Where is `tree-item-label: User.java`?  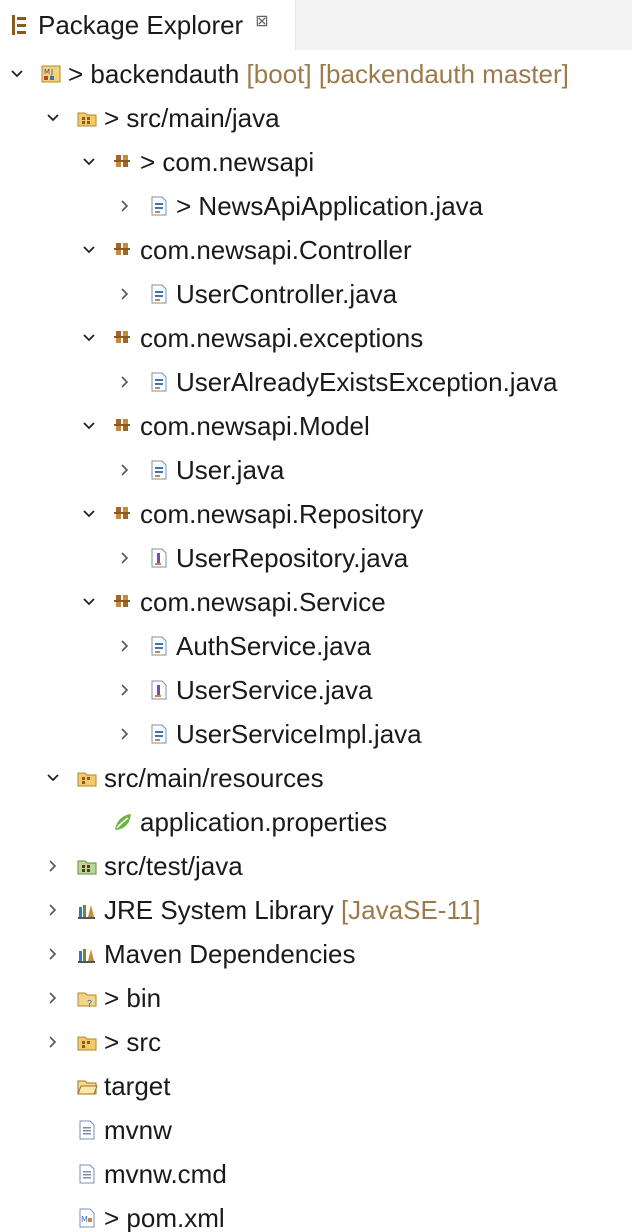 tree-item-label: User.java is located at coordinates (230, 470).